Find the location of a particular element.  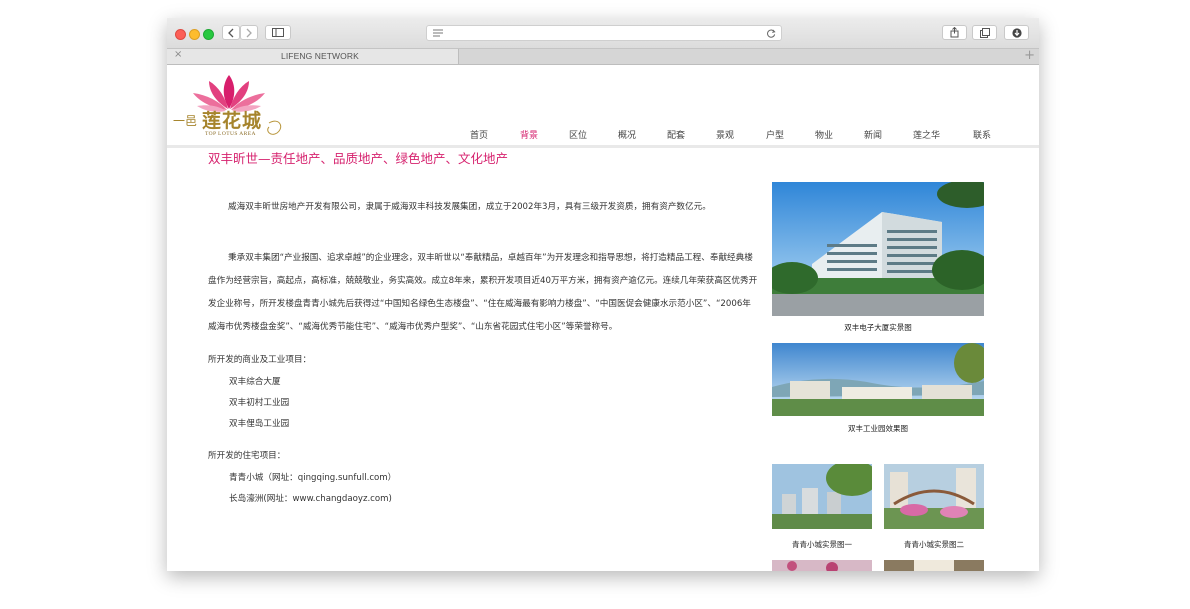

building-photo-icon is located at coordinates (878, 249).